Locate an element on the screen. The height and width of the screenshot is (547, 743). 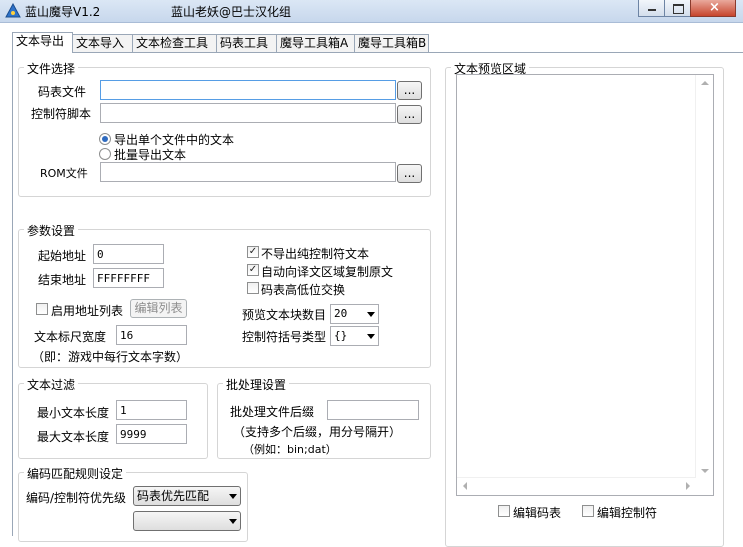
batch-settings-legend: 批处理设置 is located at coordinates (256, 384).